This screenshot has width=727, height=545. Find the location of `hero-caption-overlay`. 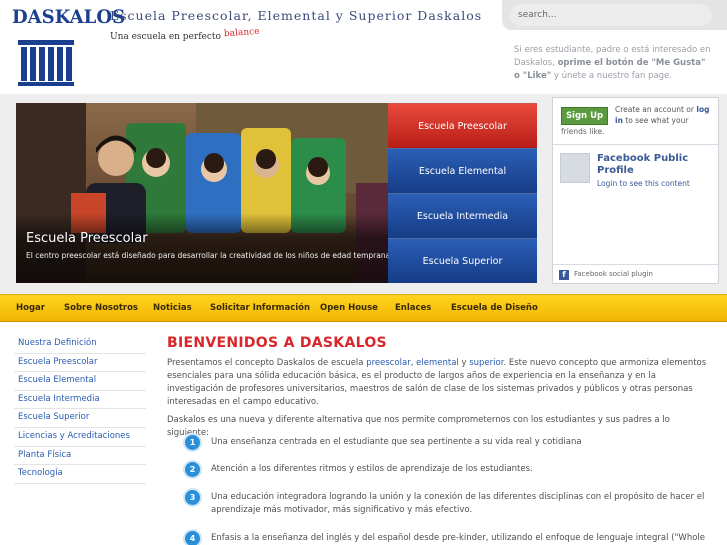

hero-caption-overlay is located at coordinates (202, 248).